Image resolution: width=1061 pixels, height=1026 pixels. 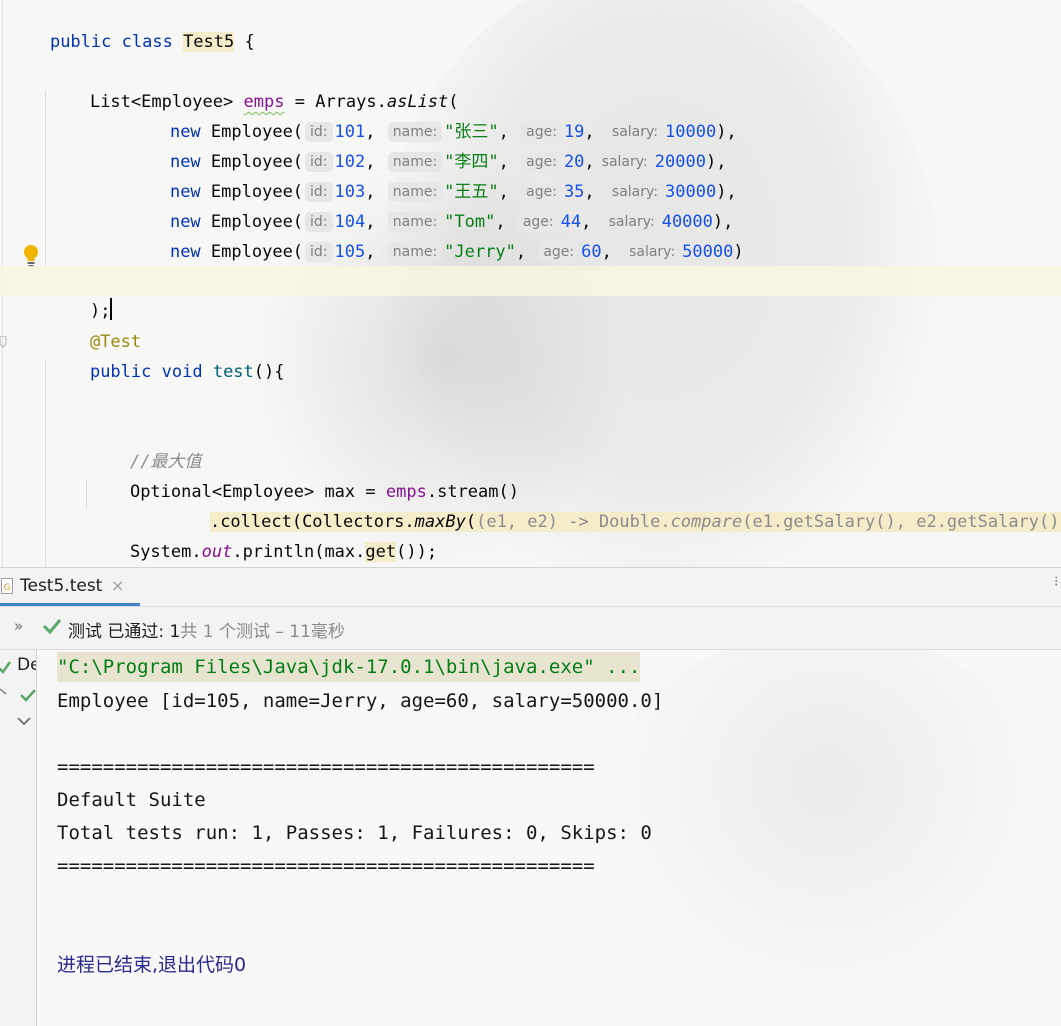 What do you see at coordinates (257, 252) in the screenshot?
I see `constructor: Employee(` at bounding box center [257, 252].